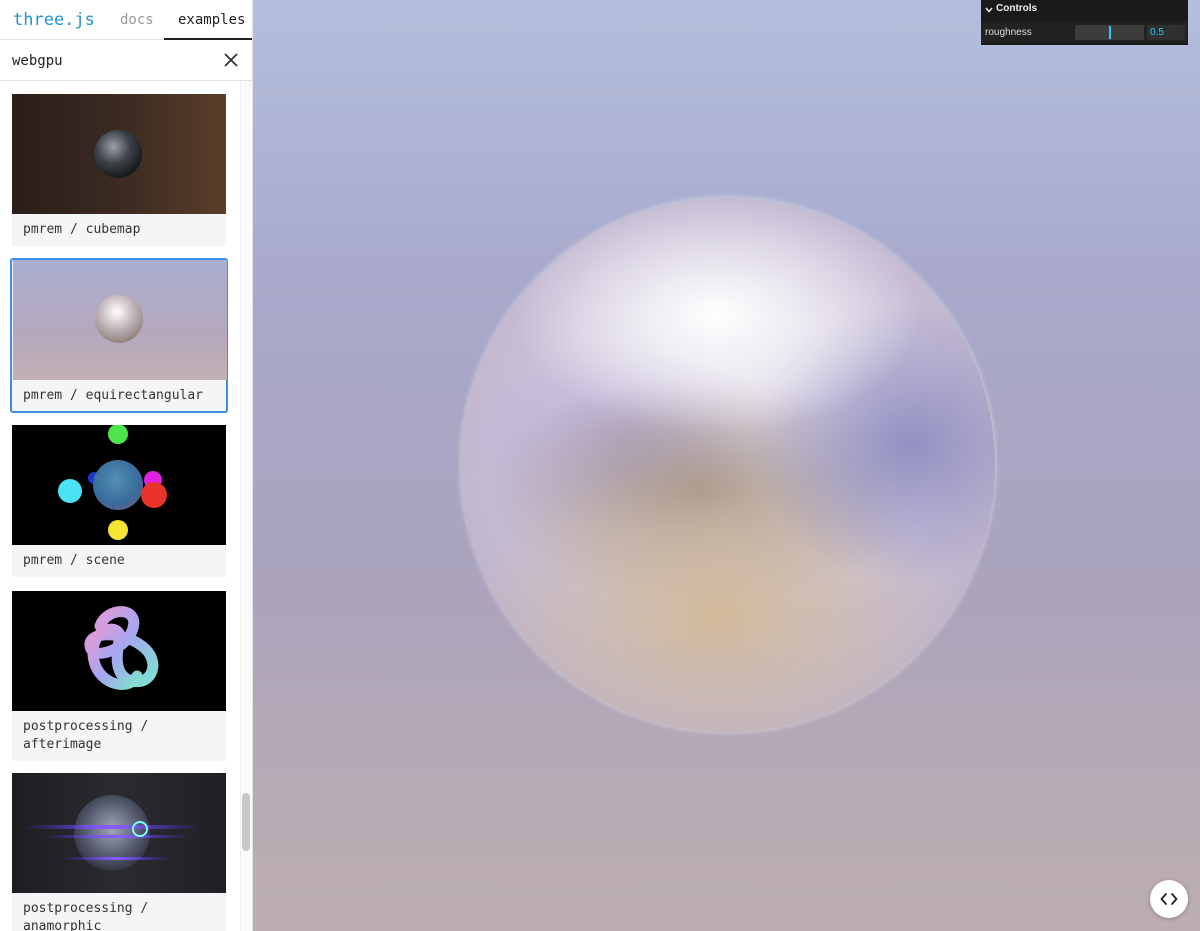 The height and width of the screenshot is (931, 1200). Describe the element at coordinates (137, 20) in the screenshot. I see `tab-docs: docs` at that location.